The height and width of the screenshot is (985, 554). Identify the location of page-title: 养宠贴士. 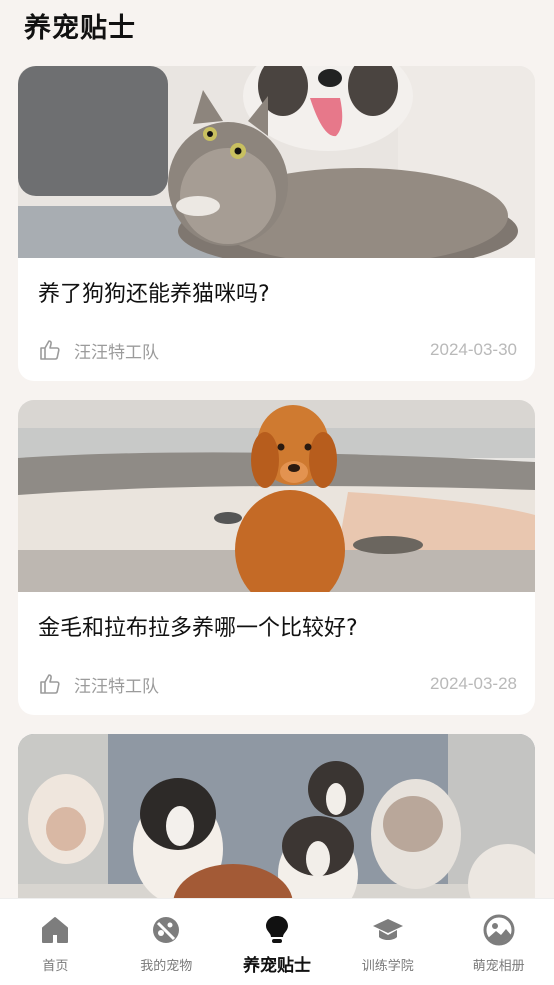
(80, 28).